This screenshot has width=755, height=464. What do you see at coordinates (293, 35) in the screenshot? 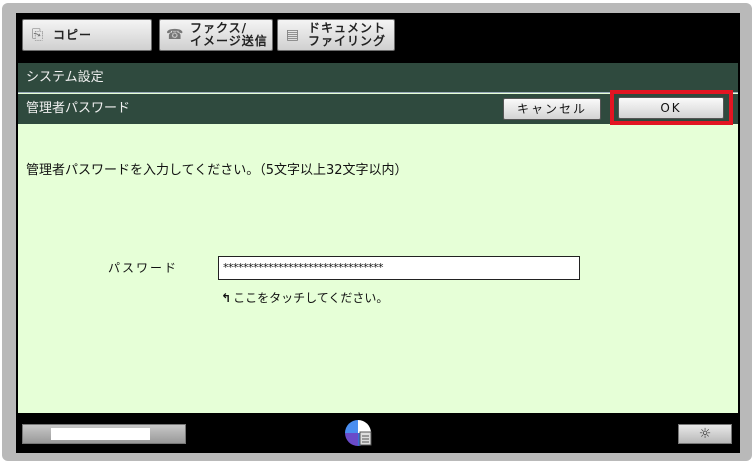
I see `document-filing-icon: ▤` at bounding box center [293, 35].